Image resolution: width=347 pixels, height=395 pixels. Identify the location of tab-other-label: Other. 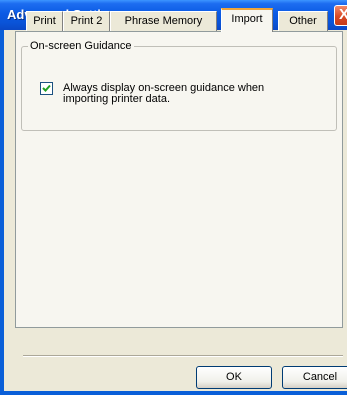
(303, 21).